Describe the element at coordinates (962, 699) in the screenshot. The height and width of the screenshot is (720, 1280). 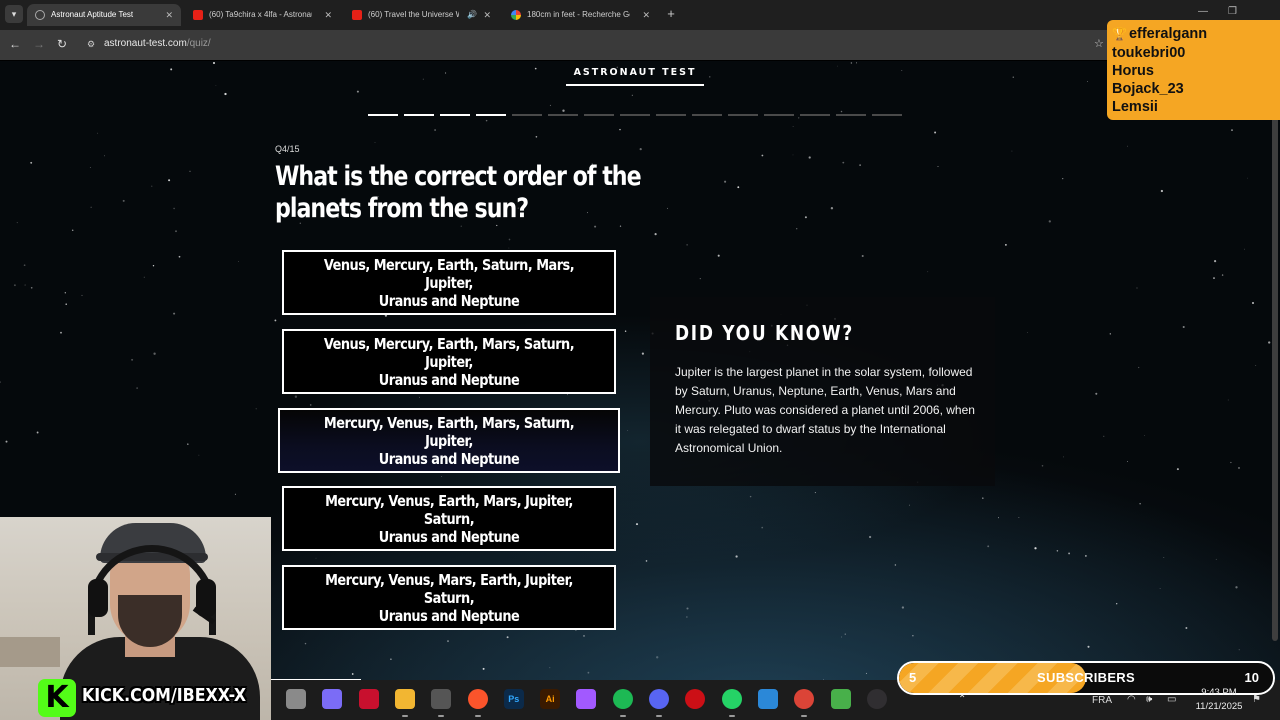
I see `chevron-up-icon: ⌃` at that location.